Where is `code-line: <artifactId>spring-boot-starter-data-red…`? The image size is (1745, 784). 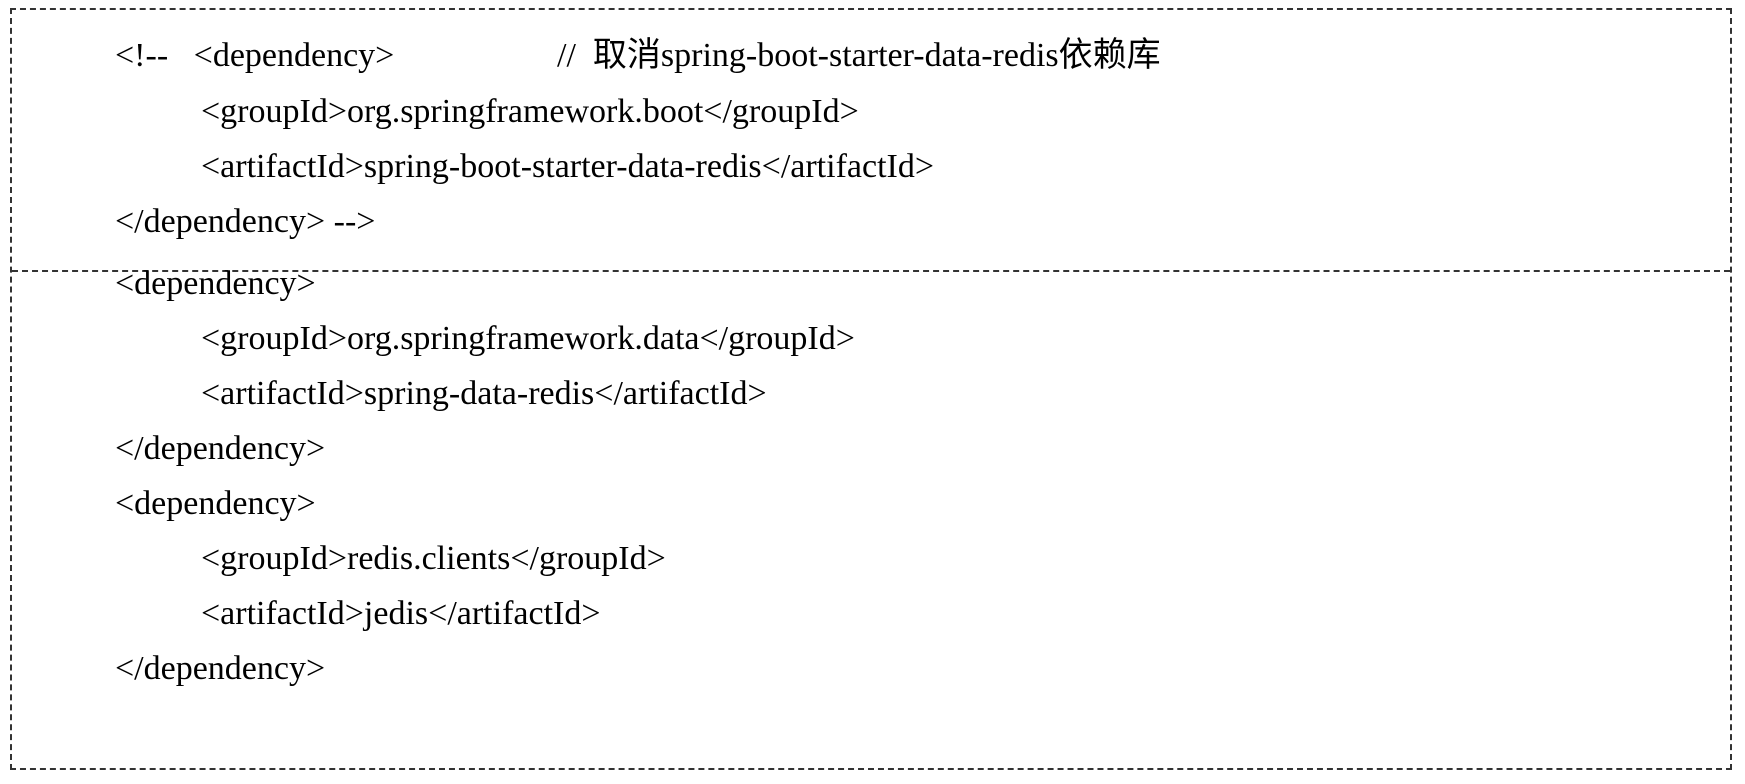 code-line: <artifactId>spring-boot-starter-data-red… is located at coordinates (568, 166).